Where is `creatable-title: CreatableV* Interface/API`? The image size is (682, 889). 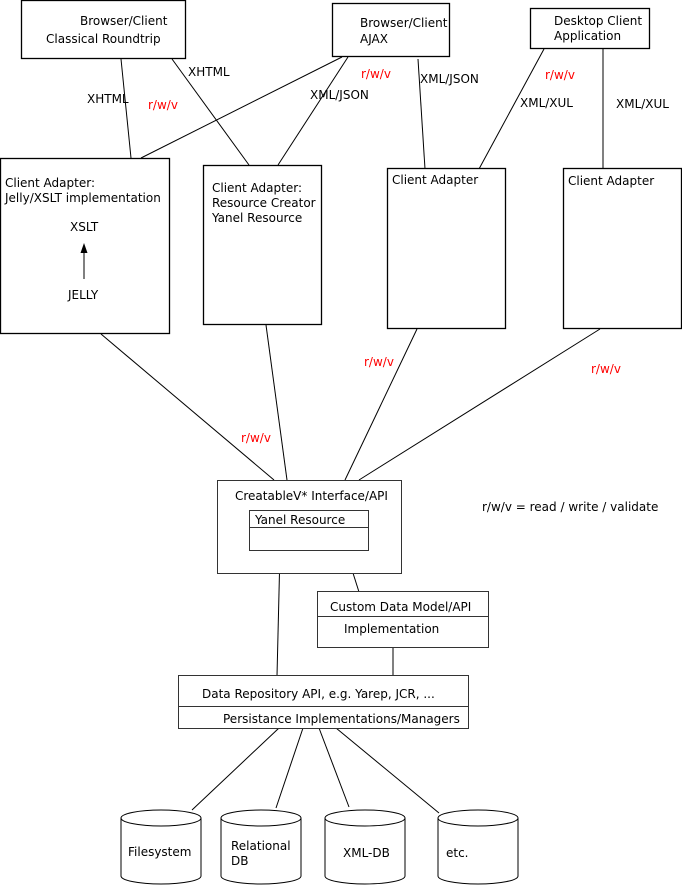 creatable-title: CreatableV* Interface/API is located at coordinates (311, 496).